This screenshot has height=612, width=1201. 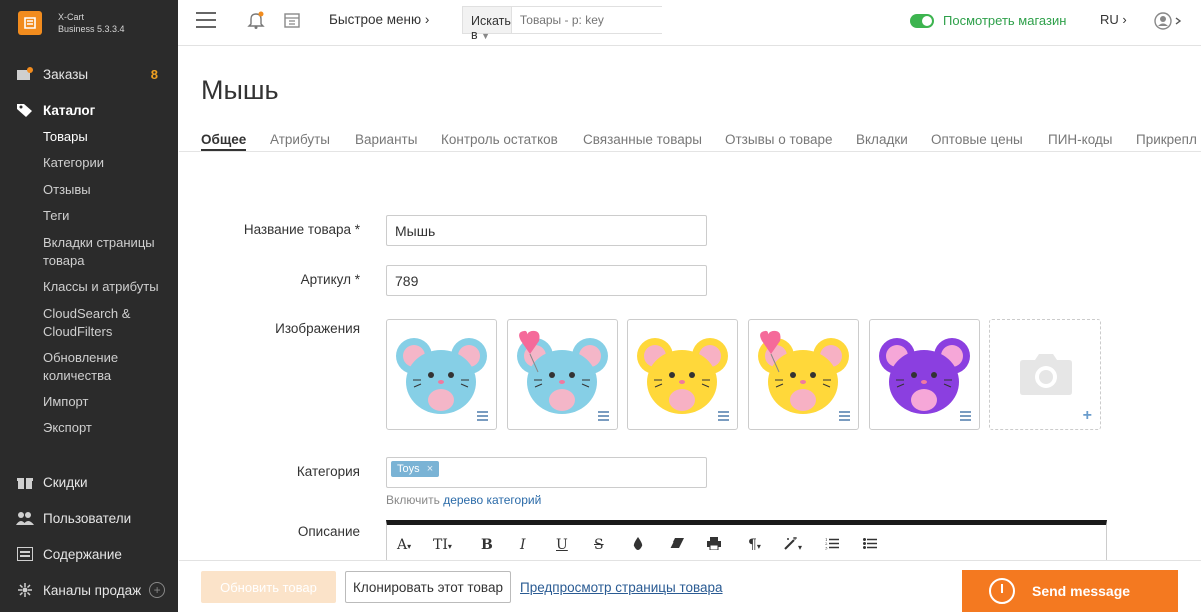 I want to click on sidebar-subitem-export: Экспорт, so click(x=105, y=428).